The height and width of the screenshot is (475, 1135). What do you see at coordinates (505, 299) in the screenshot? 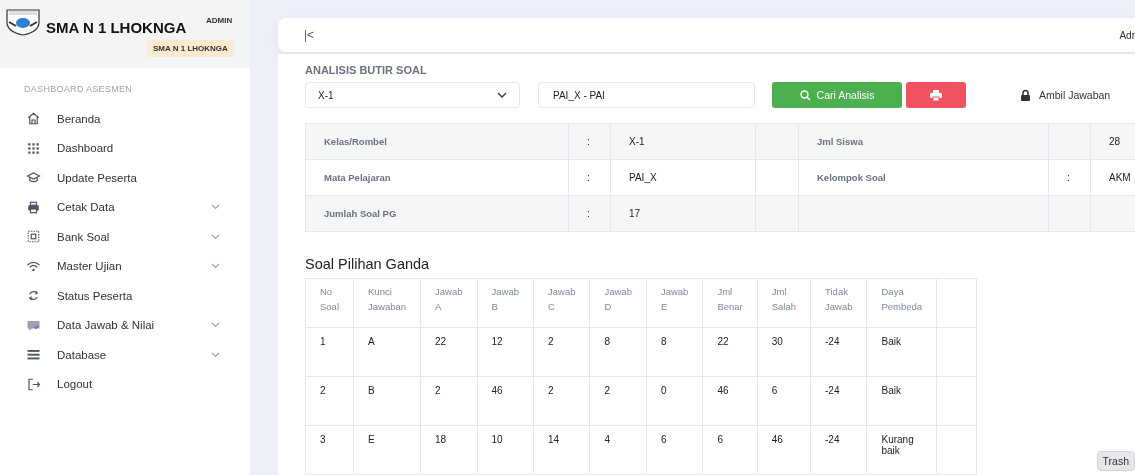
I see `column-header: Jawab B` at bounding box center [505, 299].